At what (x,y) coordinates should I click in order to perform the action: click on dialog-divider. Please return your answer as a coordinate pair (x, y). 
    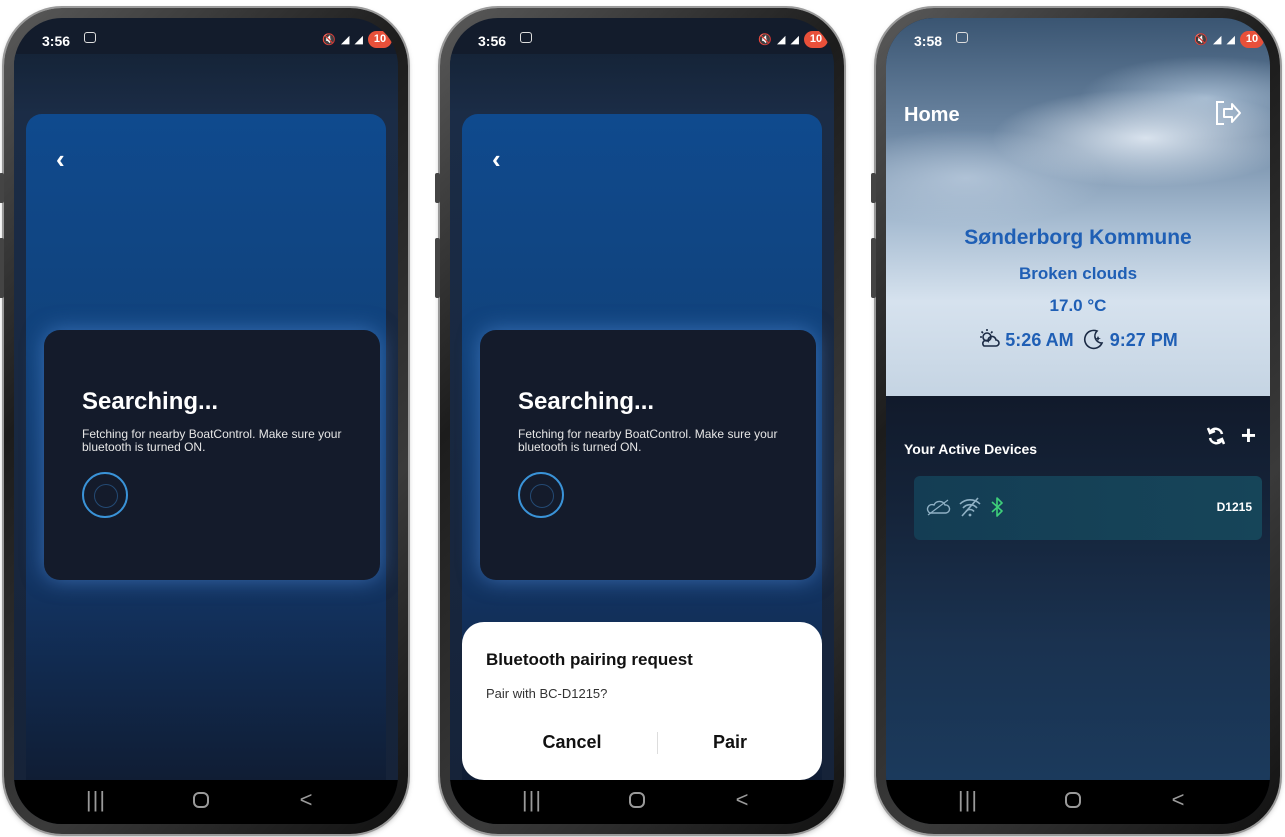
    Looking at the image, I should click on (657, 743).